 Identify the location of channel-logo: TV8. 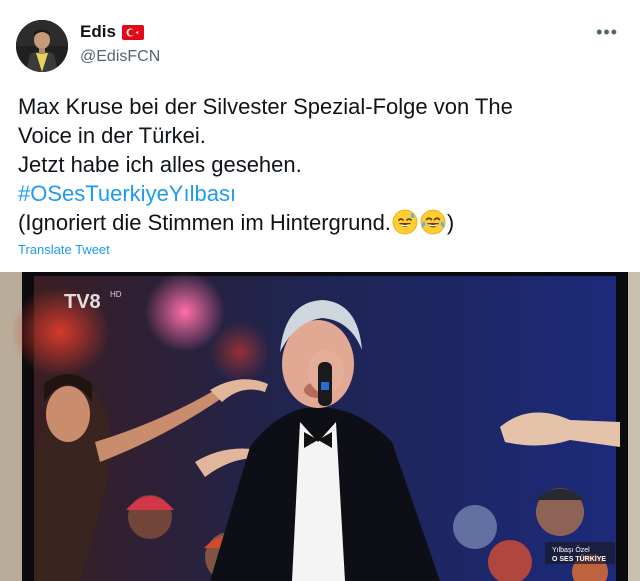
(82, 302).